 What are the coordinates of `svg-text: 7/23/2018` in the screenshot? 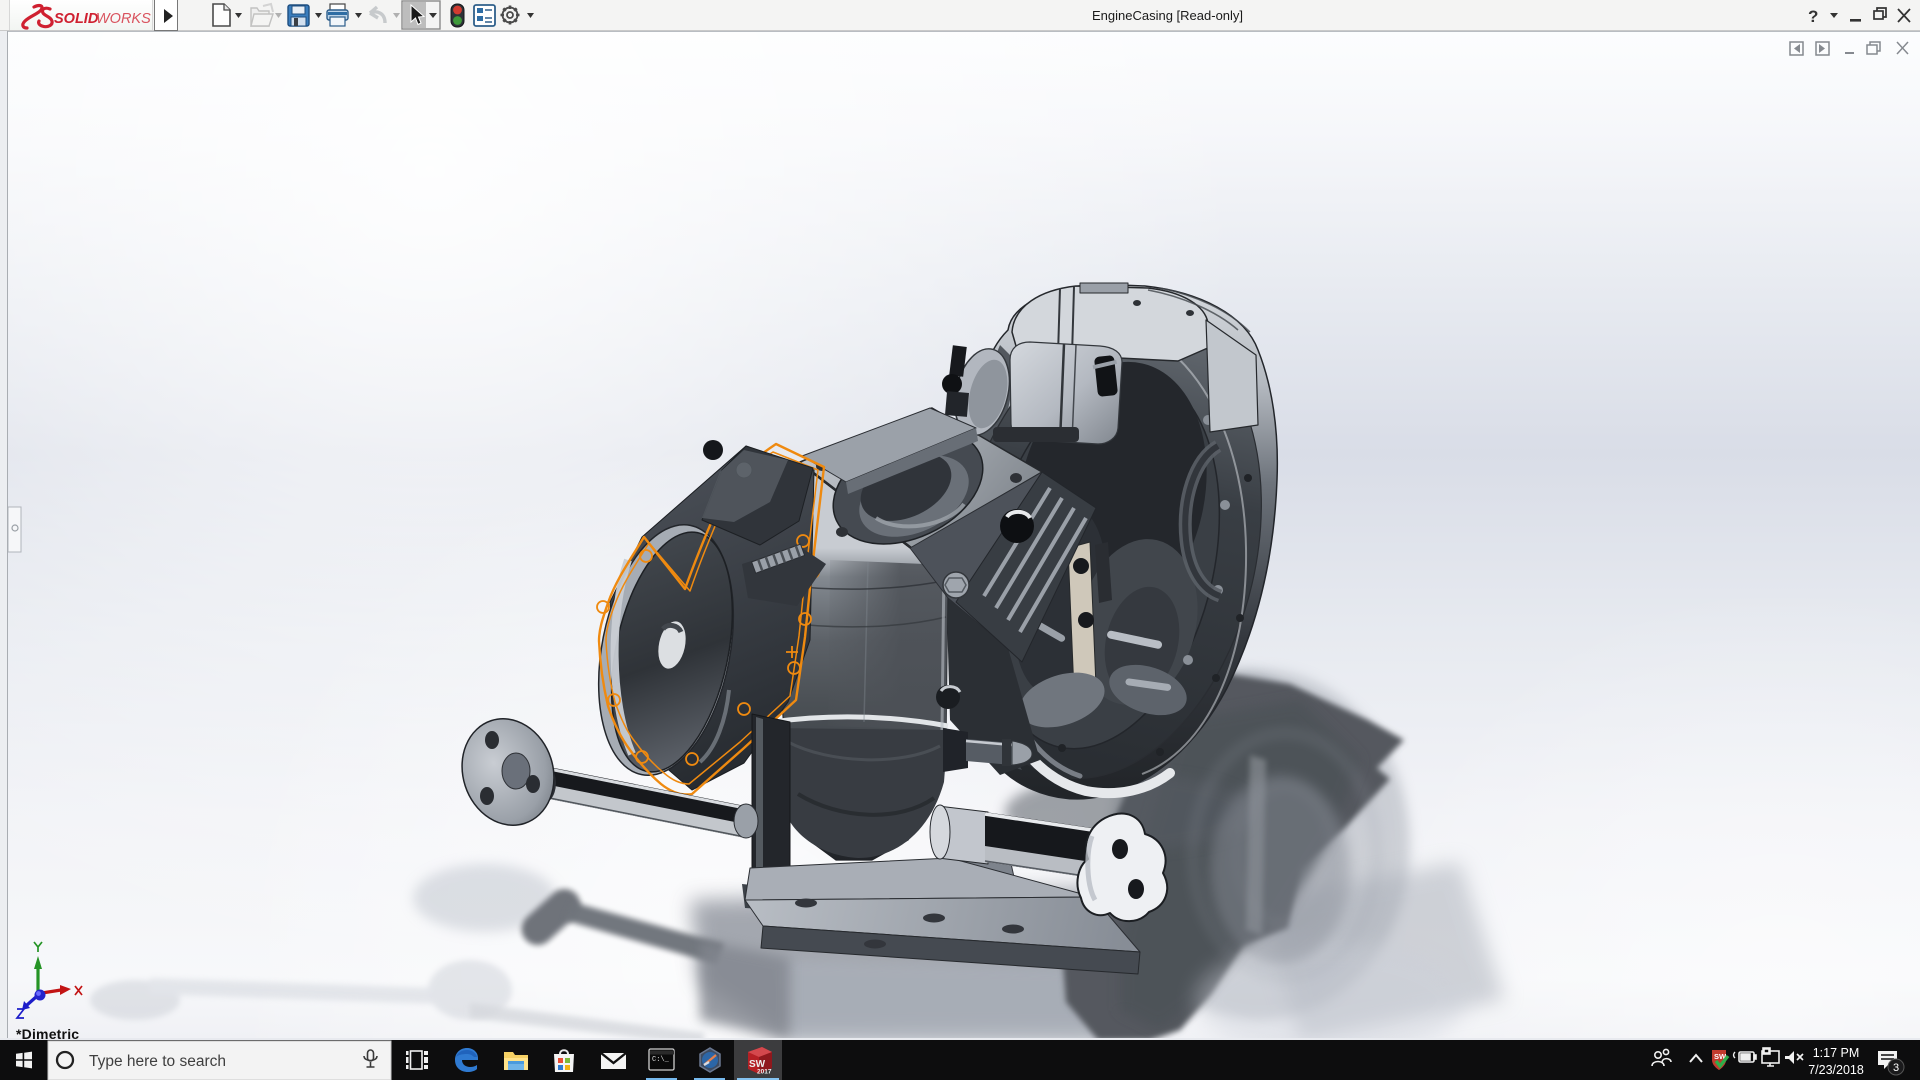 It's located at (1836, 1070).